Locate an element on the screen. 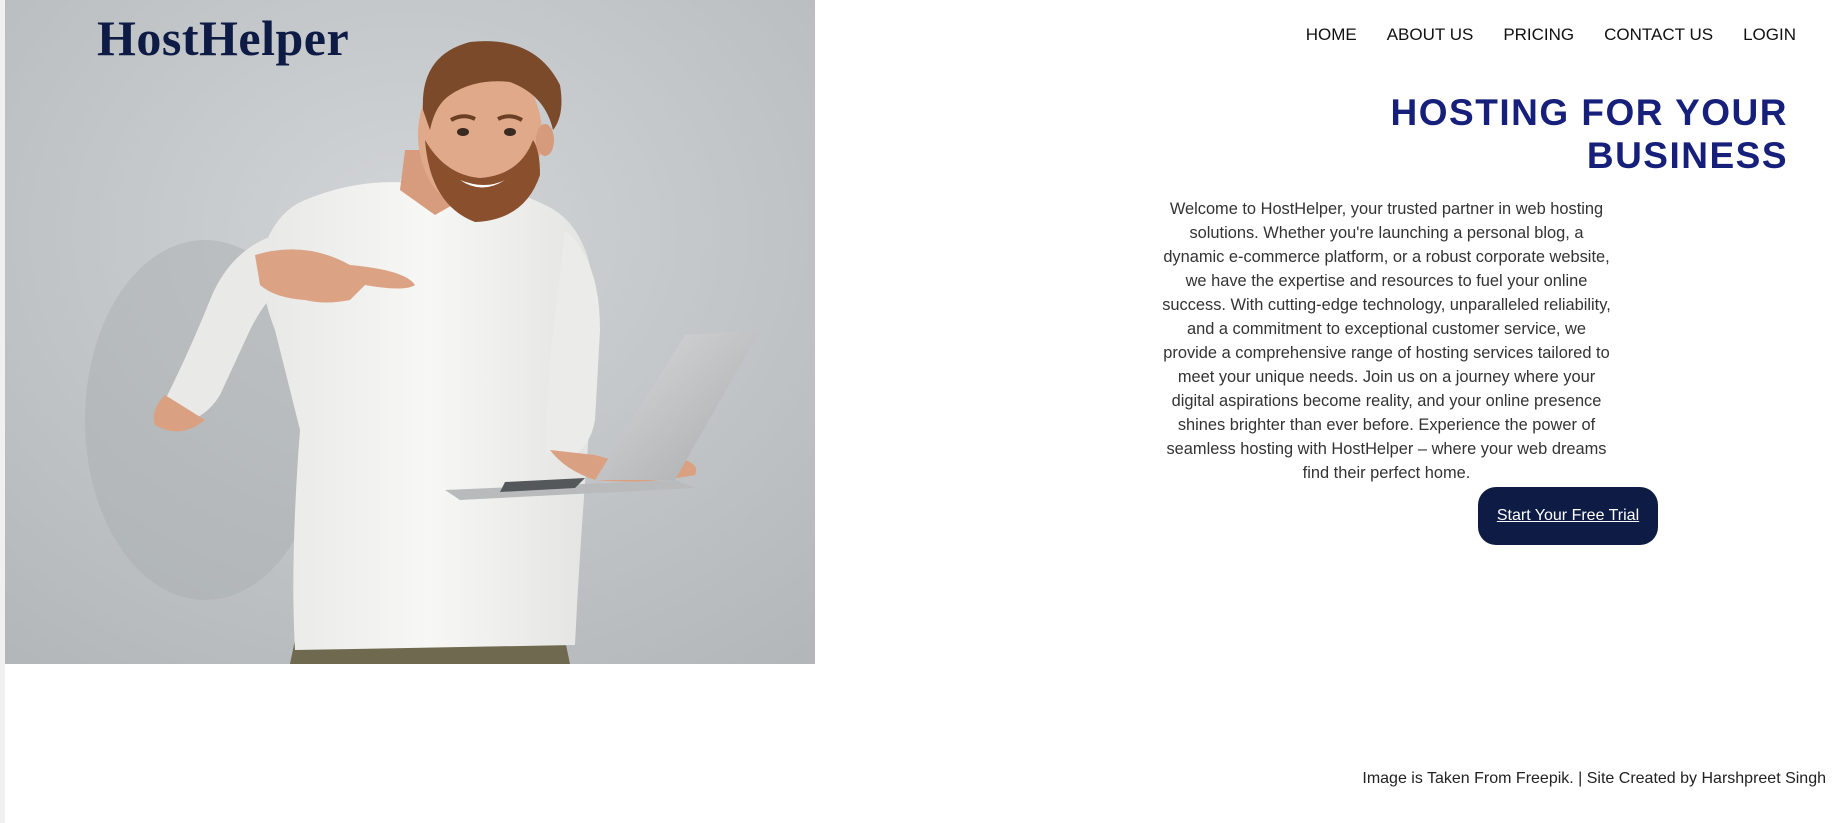 The height and width of the screenshot is (823, 1846). nav-contact-us-link: CONTACT US is located at coordinates (1658, 35).